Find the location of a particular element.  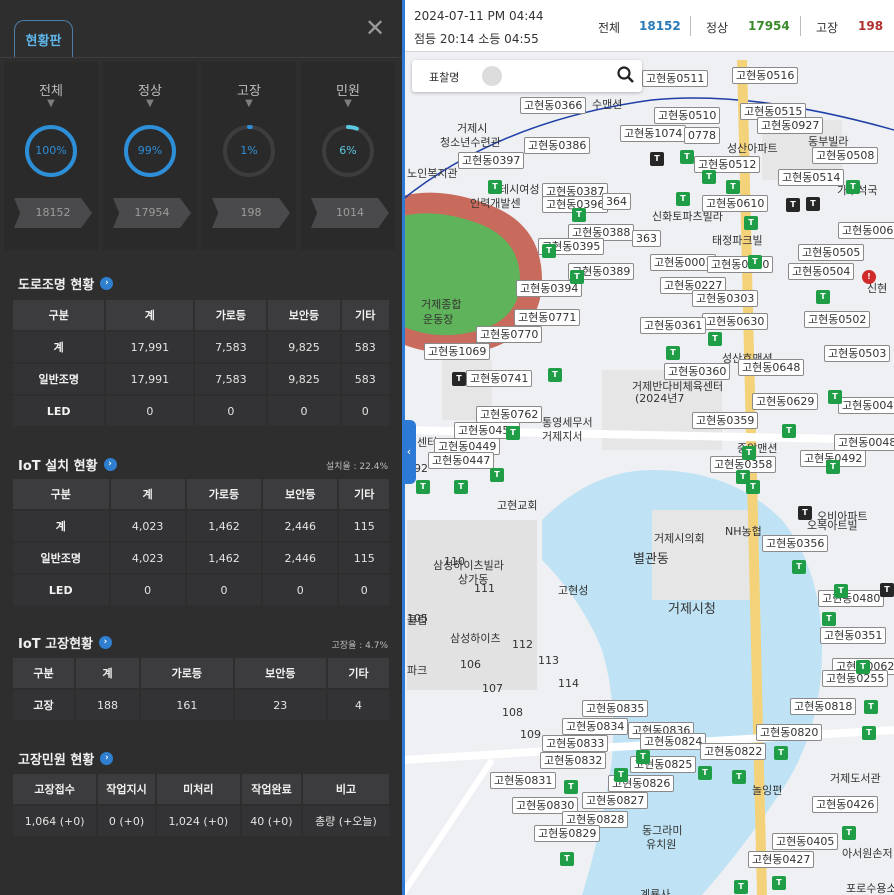

streetlight-tag: 고현동0504 is located at coordinates (821, 271).